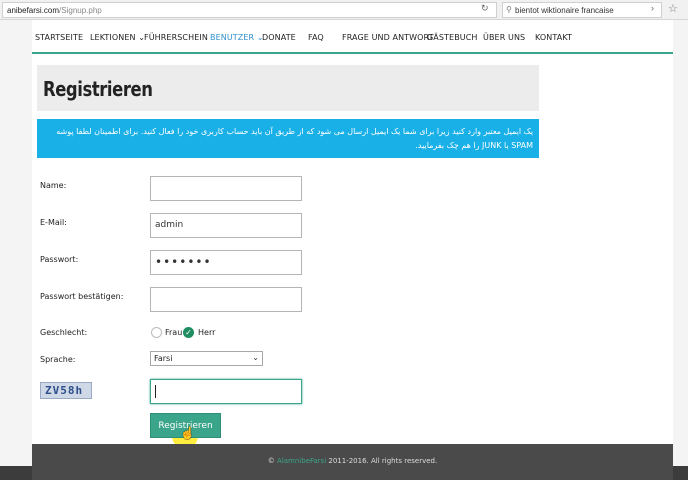 This screenshot has width=688, height=480. I want to click on page-title-box: Registrieren, so click(288, 88).